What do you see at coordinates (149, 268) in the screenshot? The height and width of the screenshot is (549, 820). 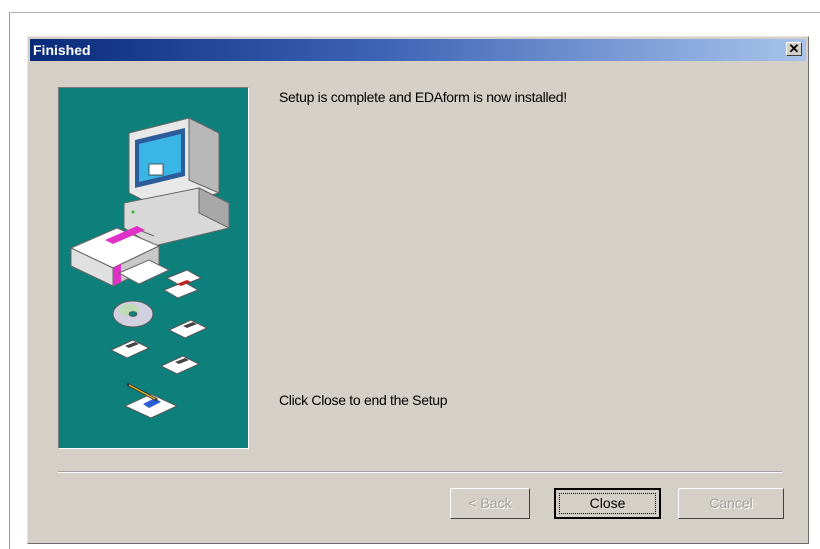 I see `illustration-graphic` at bounding box center [149, 268].